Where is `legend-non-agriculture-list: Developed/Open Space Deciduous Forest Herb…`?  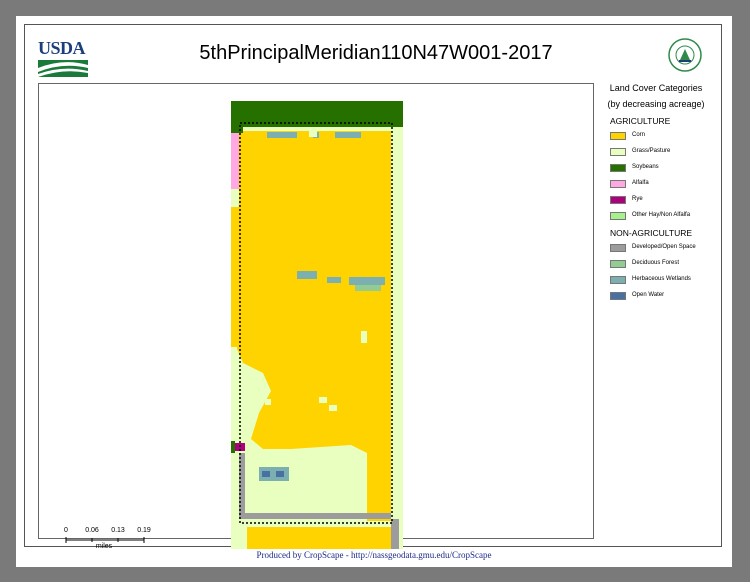
legend-non-agriculture-list: Developed/Open Space Deciduous Forest Herb… is located at coordinates (656, 272).